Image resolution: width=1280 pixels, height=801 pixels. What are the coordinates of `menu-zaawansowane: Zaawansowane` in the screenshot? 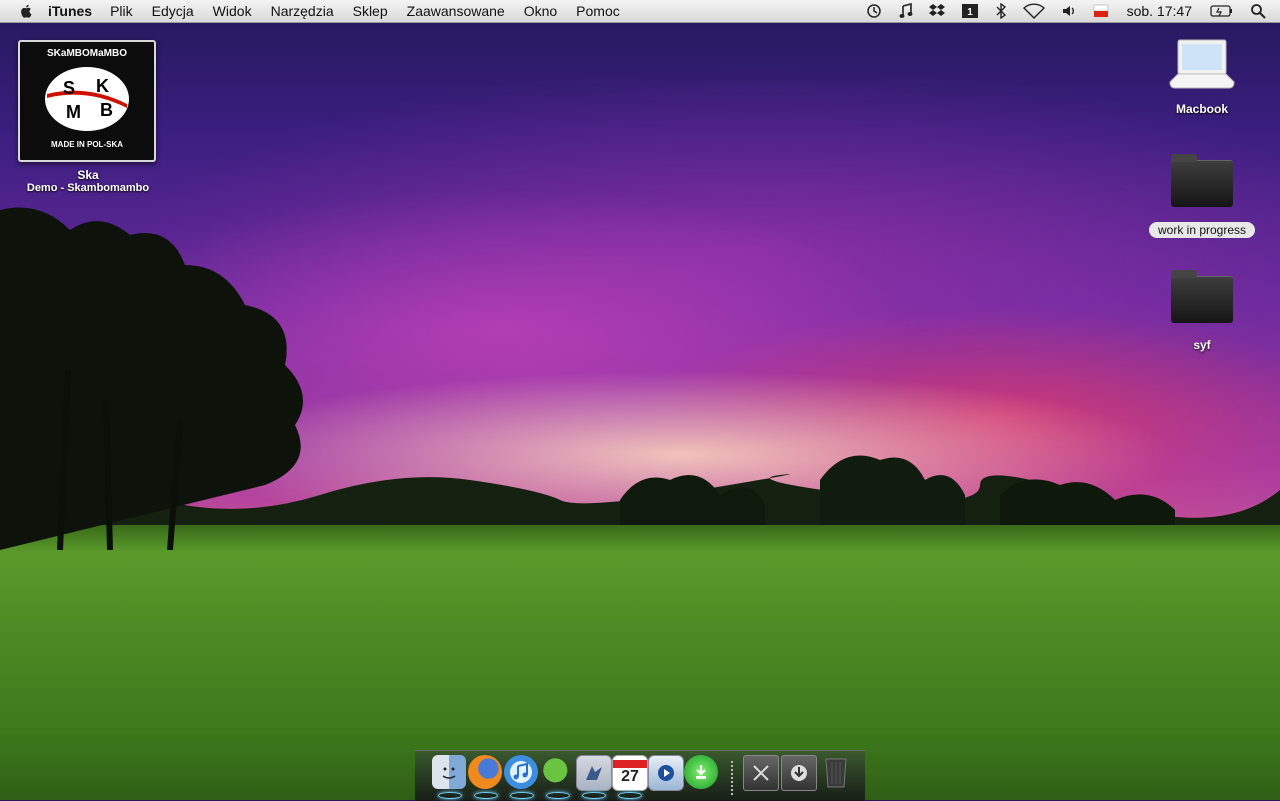 It's located at (456, 11).